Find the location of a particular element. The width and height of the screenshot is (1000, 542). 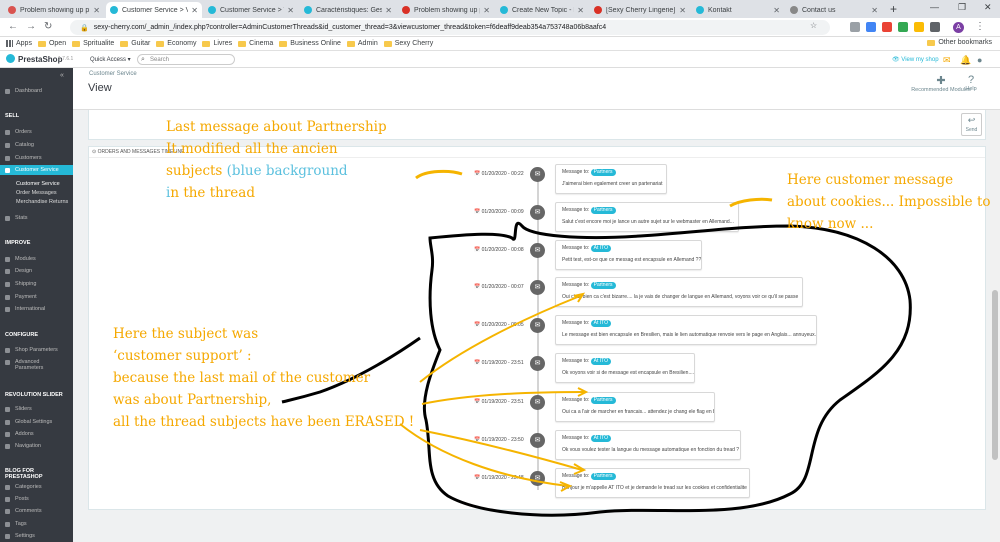

bookmark-star-icon: ☆ is located at coordinates (813, 25).